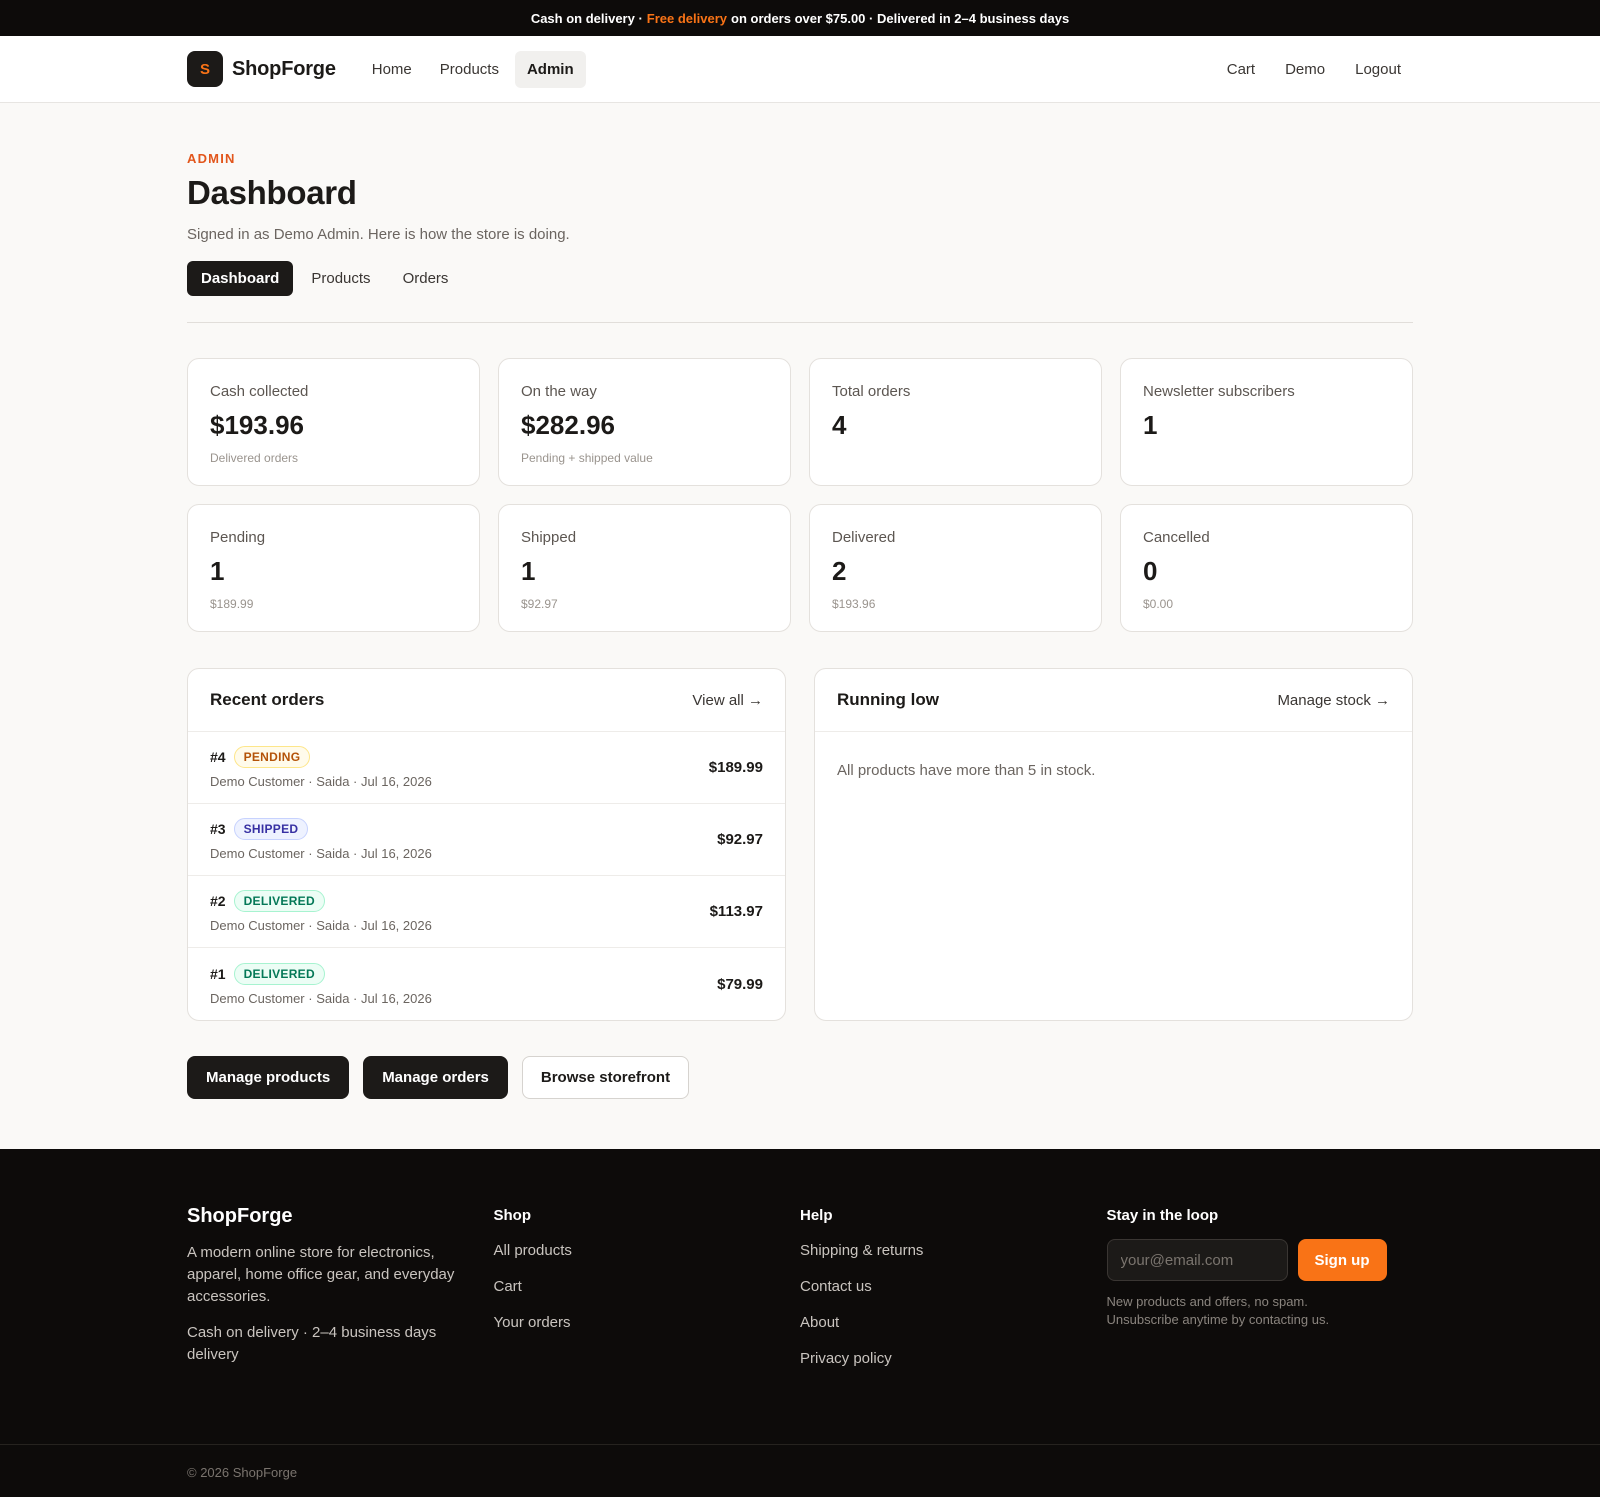  Describe the element at coordinates (1305, 69) in the screenshot. I see `nav-link-demo: Demo` at that location.